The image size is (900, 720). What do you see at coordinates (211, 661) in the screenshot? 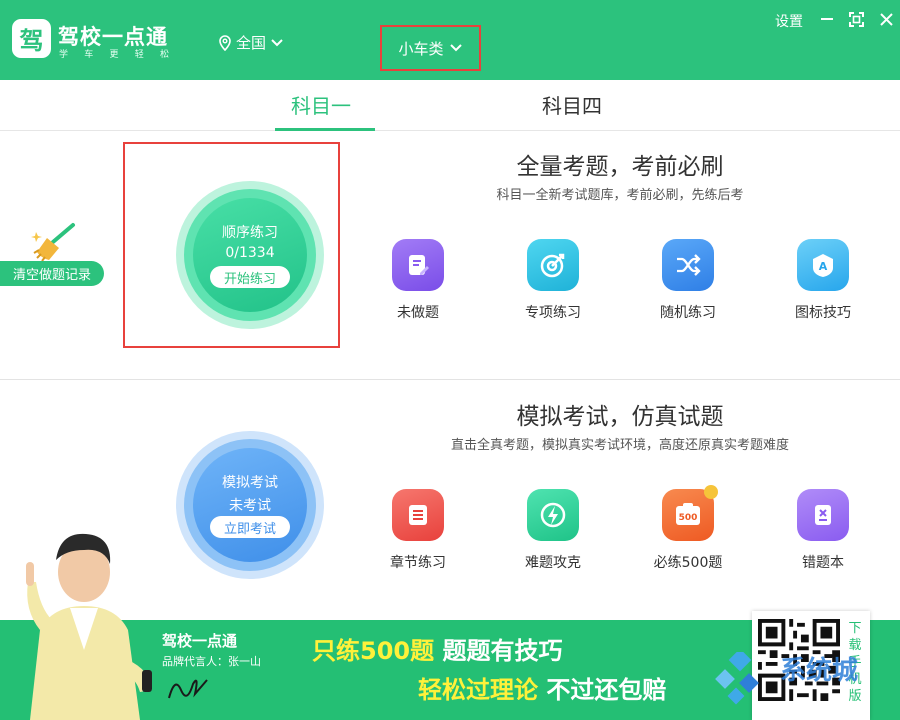
I see `banner-spokesperson: 品牌代言人：张一山` at bounding box center [211, 661].